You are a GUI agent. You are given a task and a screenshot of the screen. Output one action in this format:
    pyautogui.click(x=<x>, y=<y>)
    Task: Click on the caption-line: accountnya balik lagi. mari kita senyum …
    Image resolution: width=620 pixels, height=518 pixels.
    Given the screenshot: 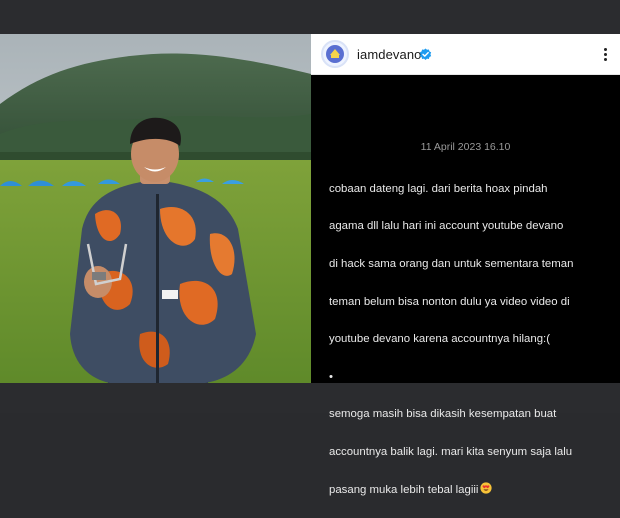 What is the action you would take?
    pyautogui.click(x=451, y=451)
    